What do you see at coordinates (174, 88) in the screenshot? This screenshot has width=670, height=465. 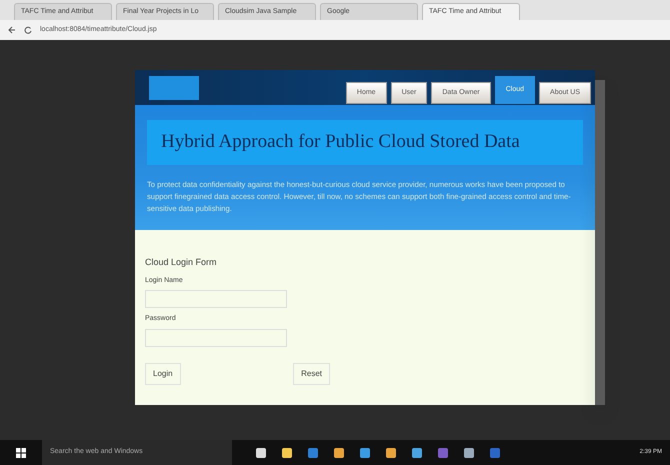 I see `logo` at bounding box center [174, 88].